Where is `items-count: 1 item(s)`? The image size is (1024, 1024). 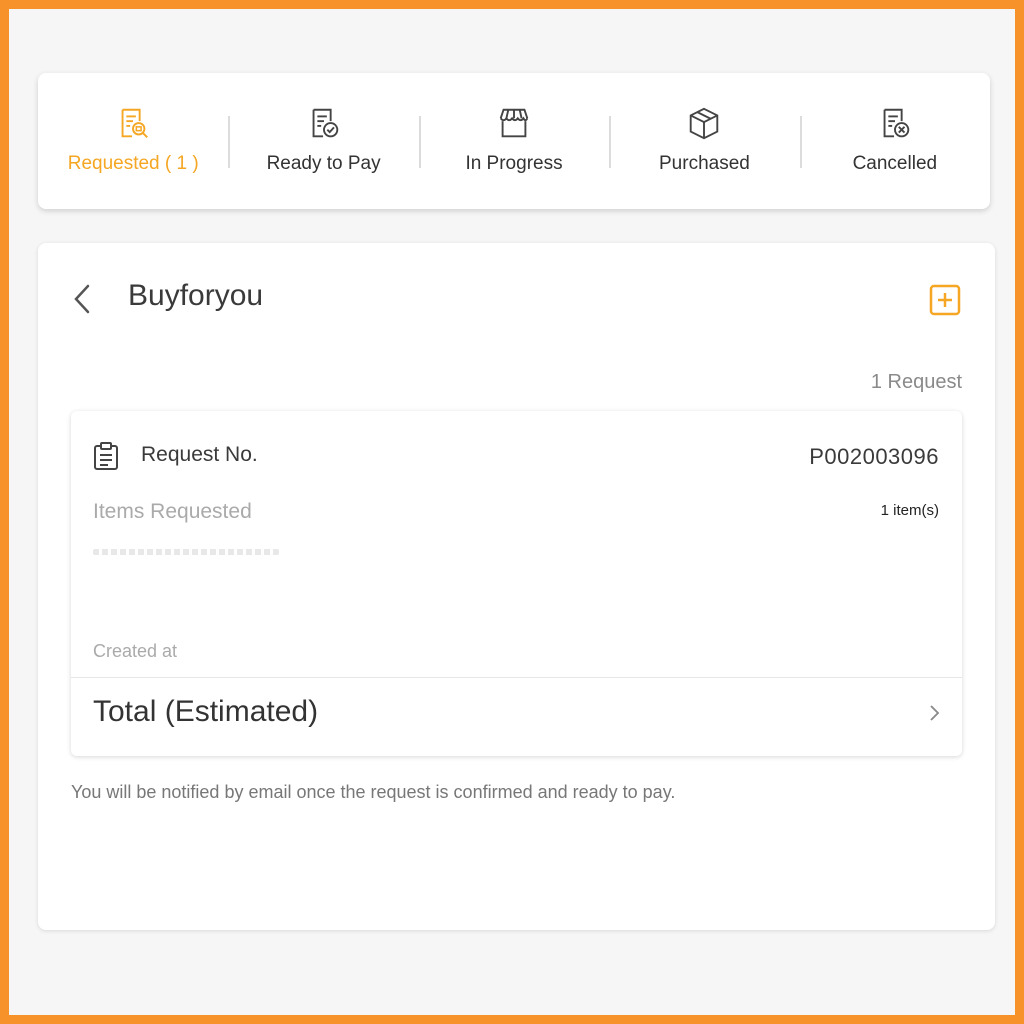
items-count: 1 item(s) is located at coordinates (909, 510).